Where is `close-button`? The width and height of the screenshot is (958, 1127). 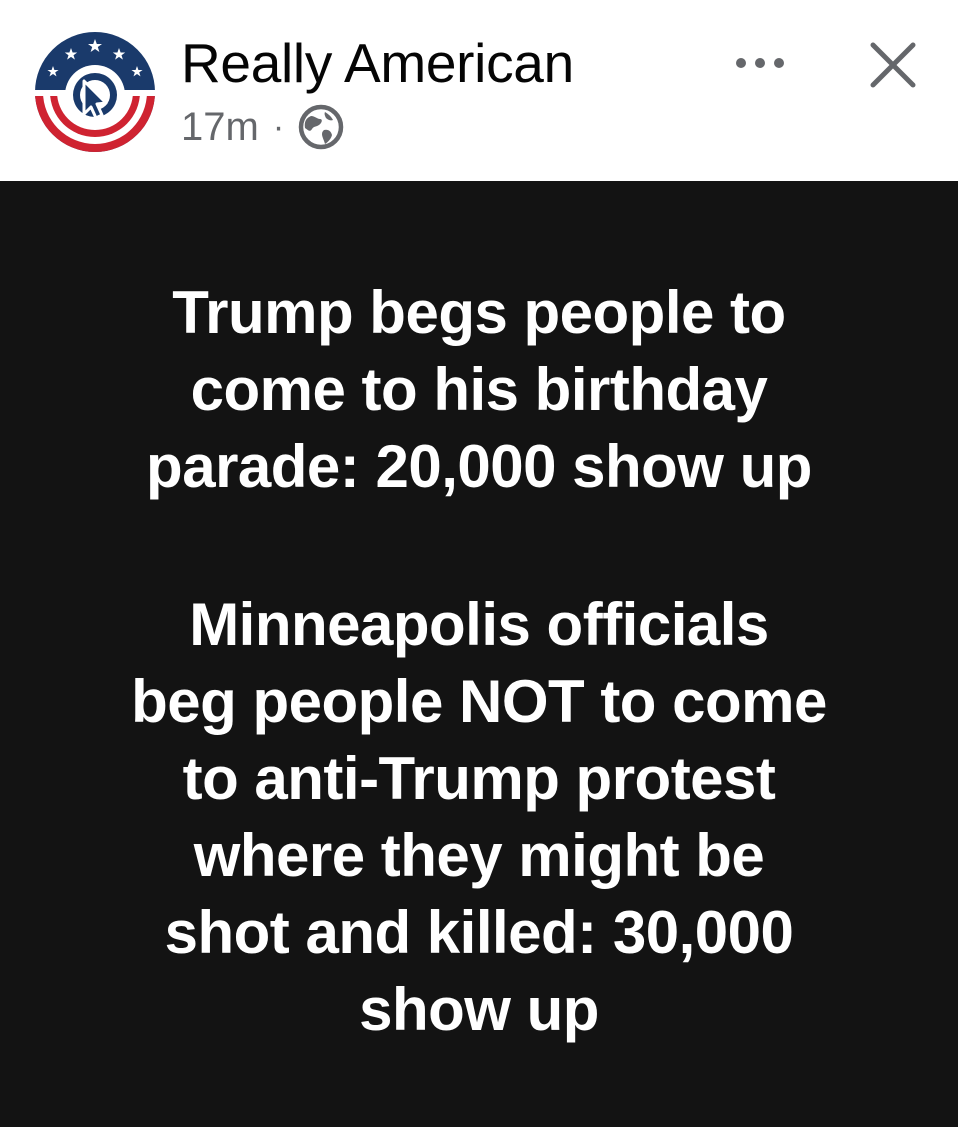 close-button is located at coordinates (893, 65).